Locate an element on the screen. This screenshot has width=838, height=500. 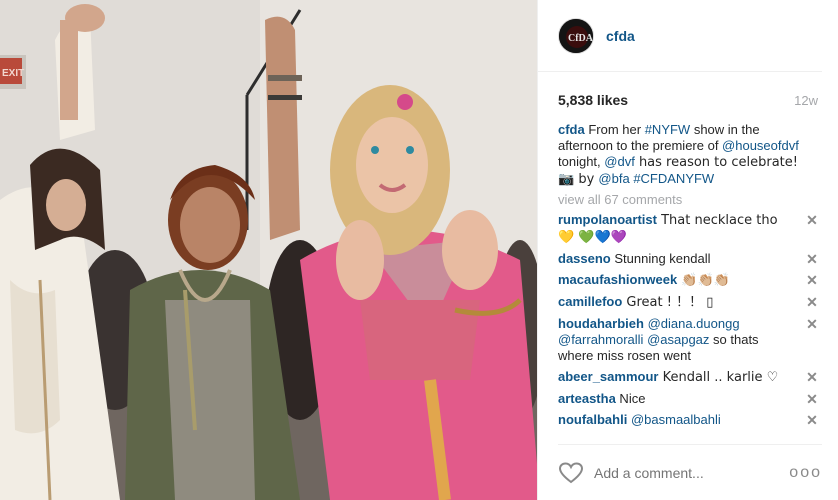
comment-text: Nice is located at coordinates (630, 398).